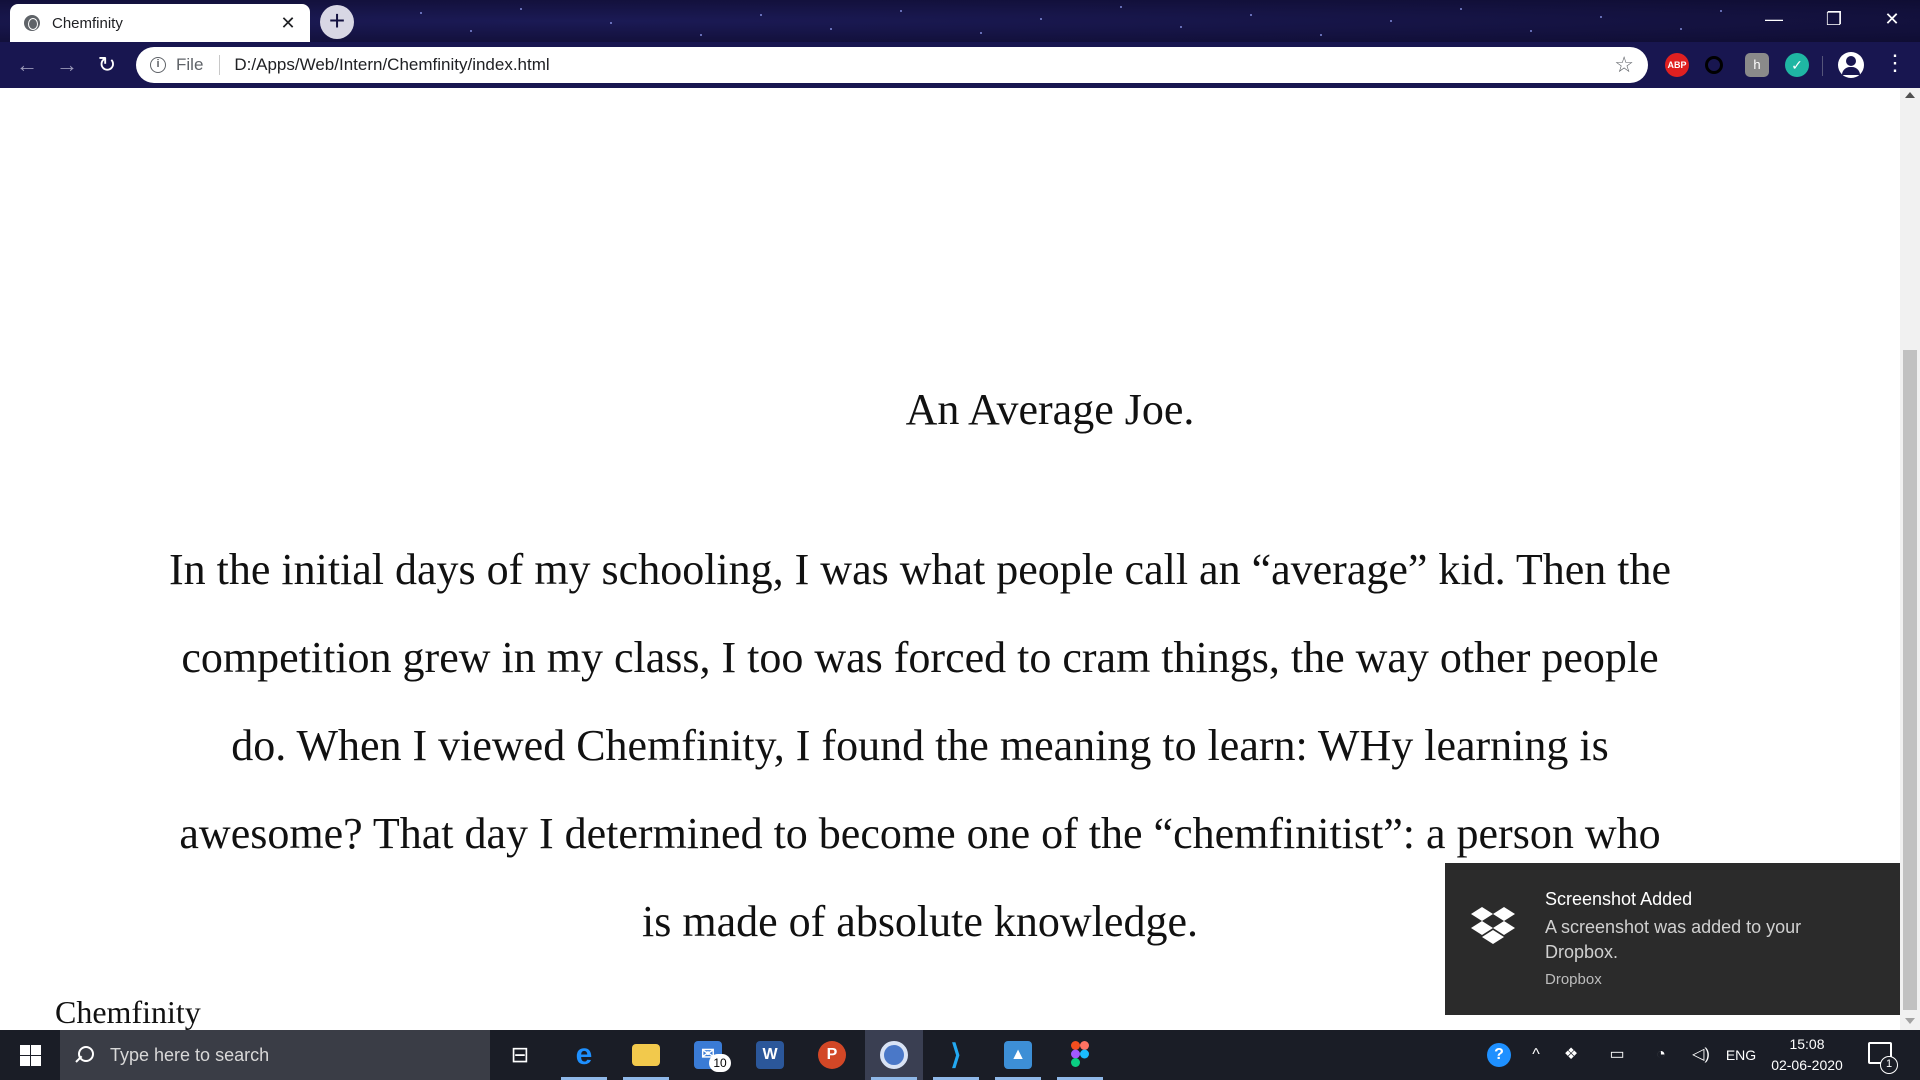 This screenshot has width=1920, height=1080. I want to click on tab-title: Chemfinity, so click(87, 23).